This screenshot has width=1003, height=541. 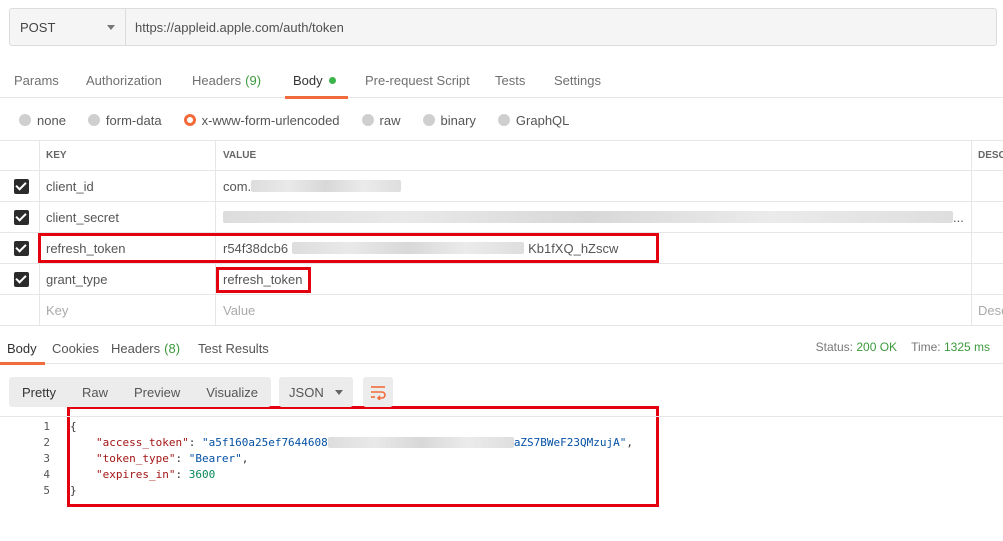 What do you see at coordinates (128, 186) in the screenshot?
I see `key-cell: client_id` at bounding box center [128, 186].